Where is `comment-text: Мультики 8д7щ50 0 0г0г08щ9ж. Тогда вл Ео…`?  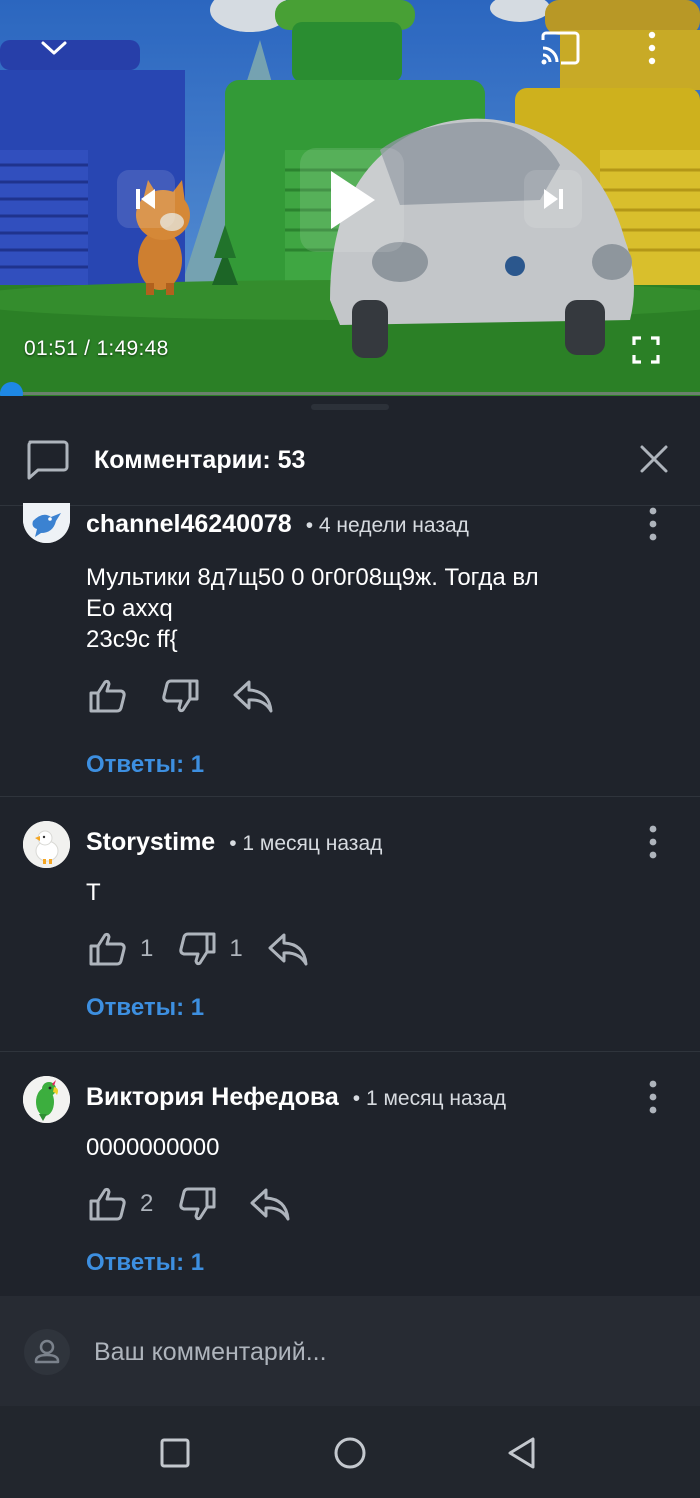 comment-text: Мультики 8д7щ50 0 0г0г08щ9ж. Тогда вл Ео… is located at coordinates (312, 608).